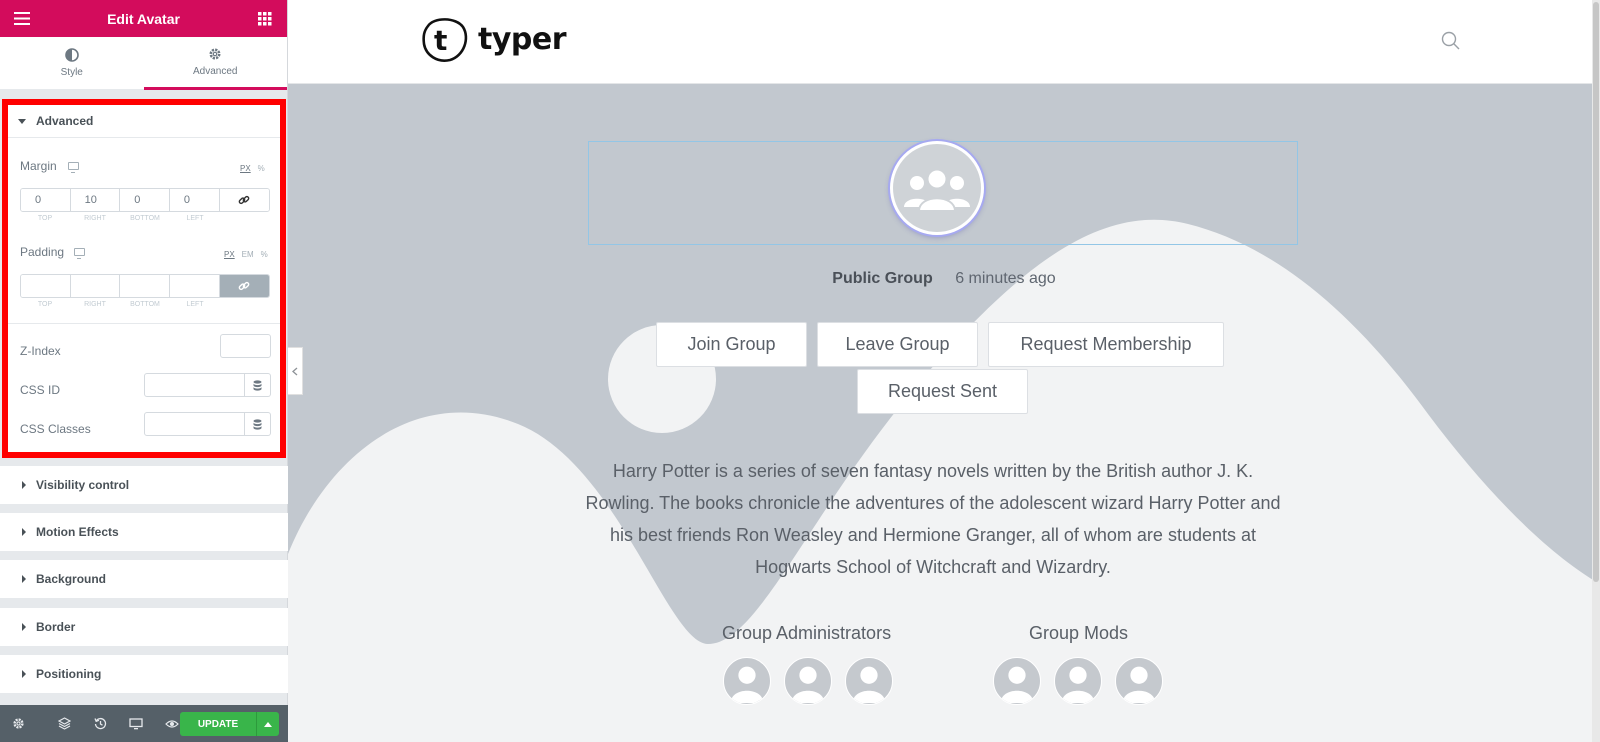 Image resolution: width=1600 pixels, height=742 pixels. I want to click on margin-units: PX %, so click(252, 168).